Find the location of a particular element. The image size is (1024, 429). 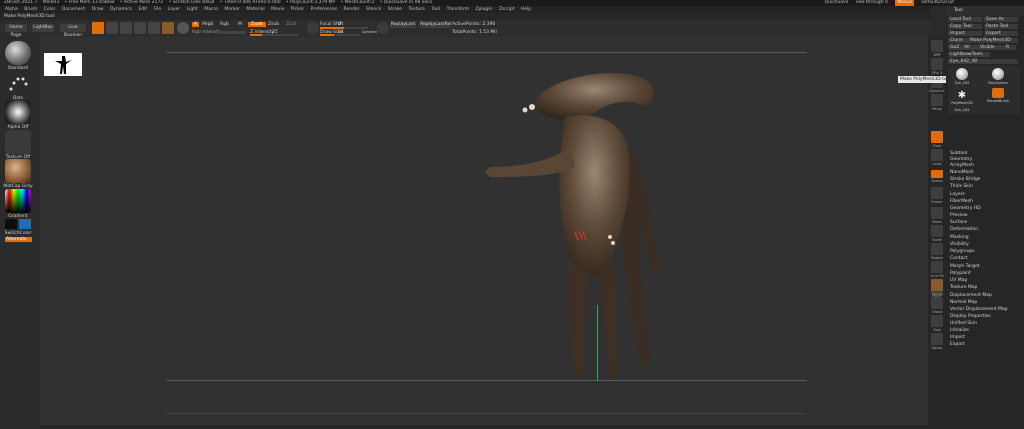

solo-button is located at coordinates (937, 321).